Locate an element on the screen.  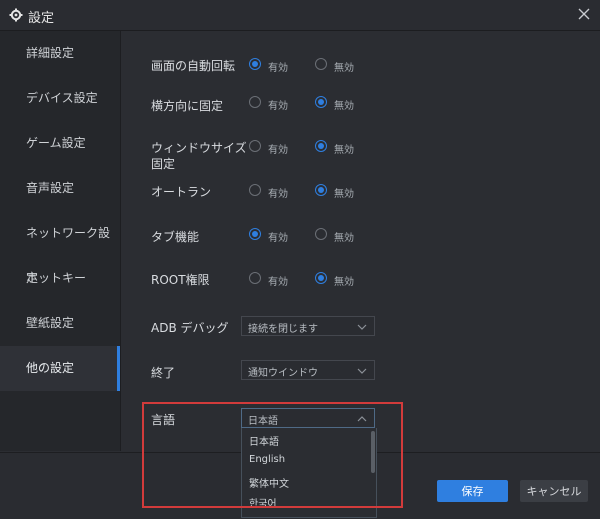
dropdown-scrollbar is located at coordinates (373, 452).